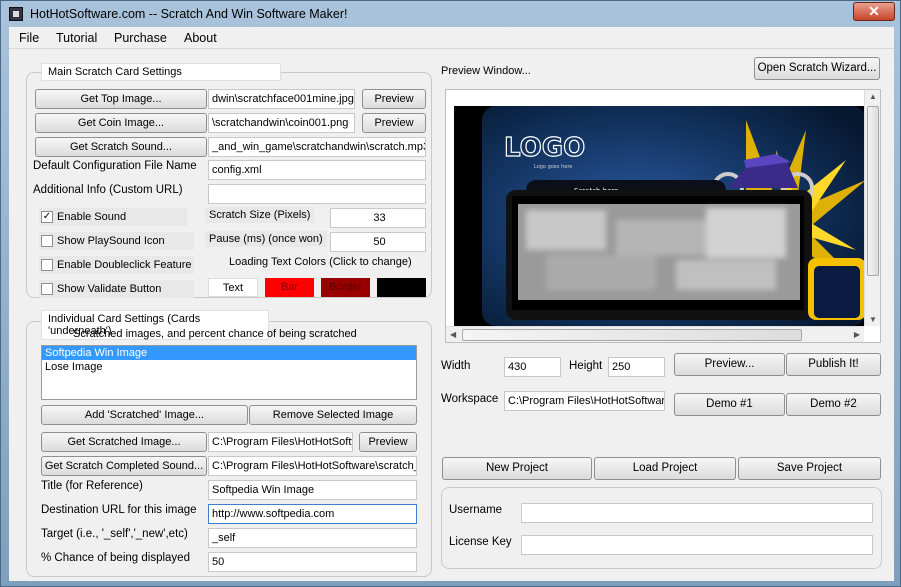 The height and width of the screenshot is (587, 901). I want to click on scratch-sound-path-field: _and_win_game\scratchandwin\scratch.mp3, so click(317, 147).